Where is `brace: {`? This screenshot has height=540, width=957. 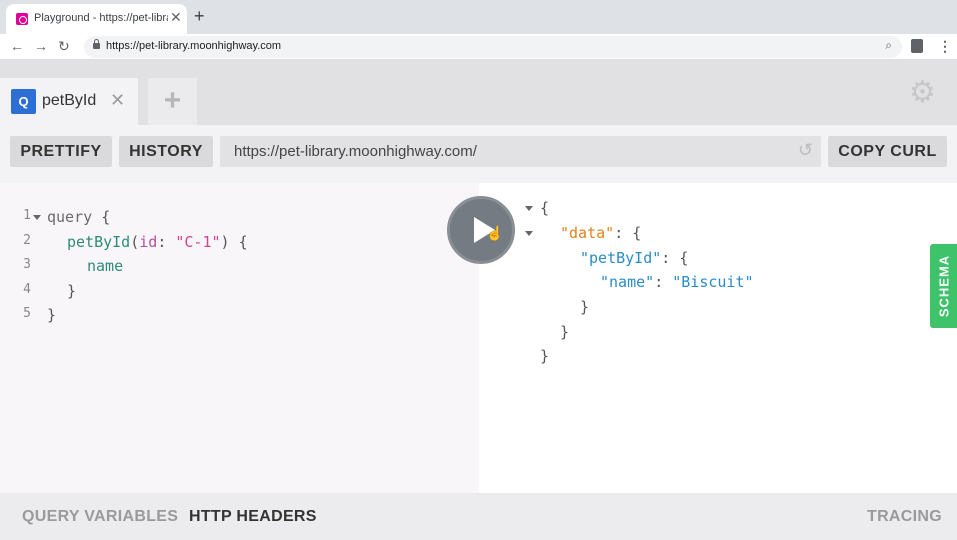
brace: { is located at coordinates (106, 217).